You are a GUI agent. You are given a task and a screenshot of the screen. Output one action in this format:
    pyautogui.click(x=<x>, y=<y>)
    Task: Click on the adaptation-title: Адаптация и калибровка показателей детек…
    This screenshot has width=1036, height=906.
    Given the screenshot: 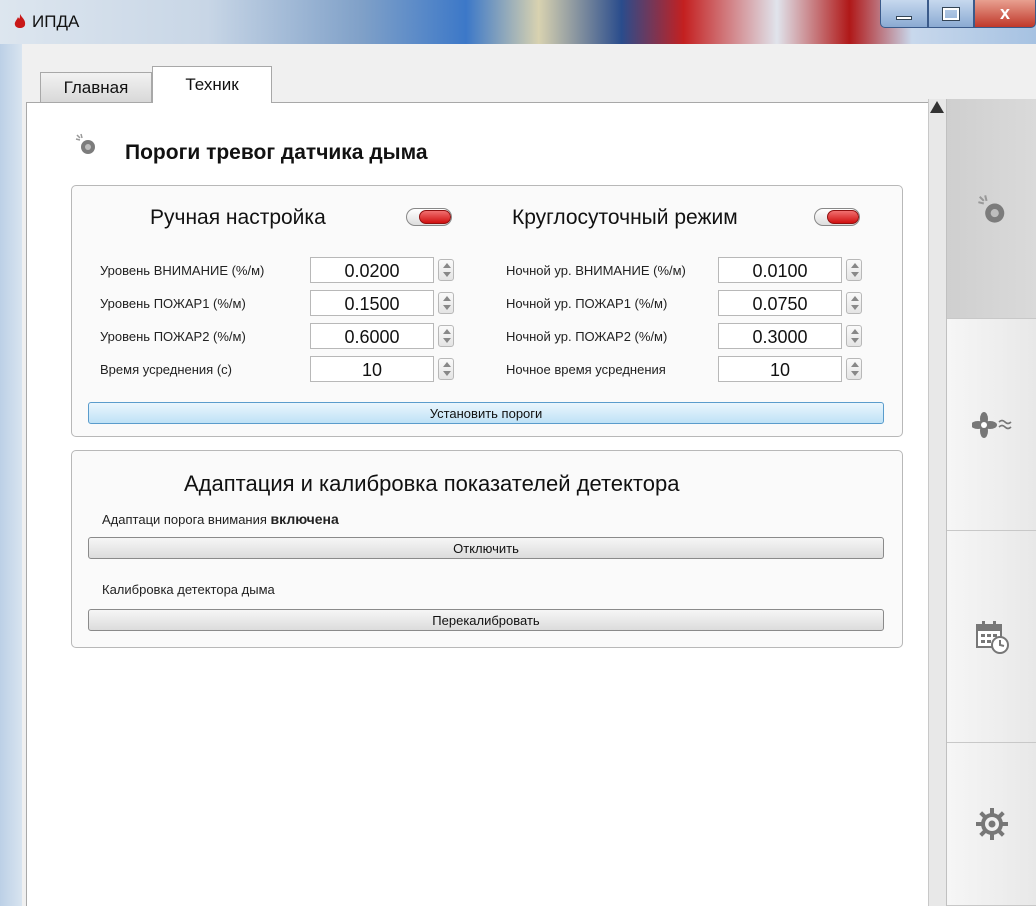 What is the action you would take?
    pyautogui.click(x=432, y=483)
    